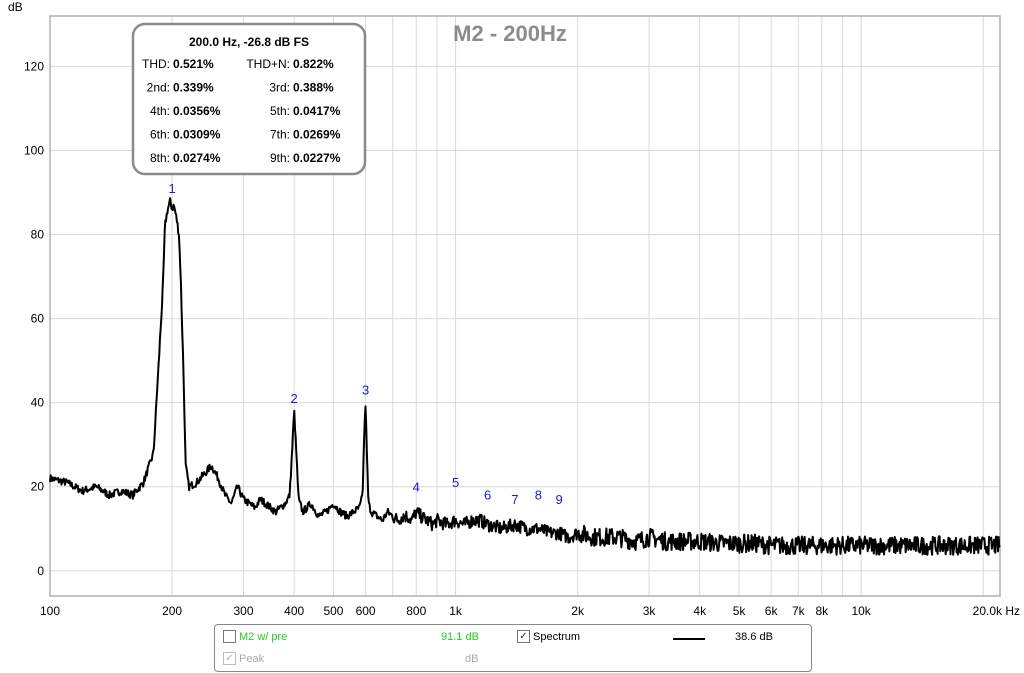  What do you see at coordinates (456, 611) in the screenshot?
I see `x-tick-label: 1k` at bounding box center [456, 611].